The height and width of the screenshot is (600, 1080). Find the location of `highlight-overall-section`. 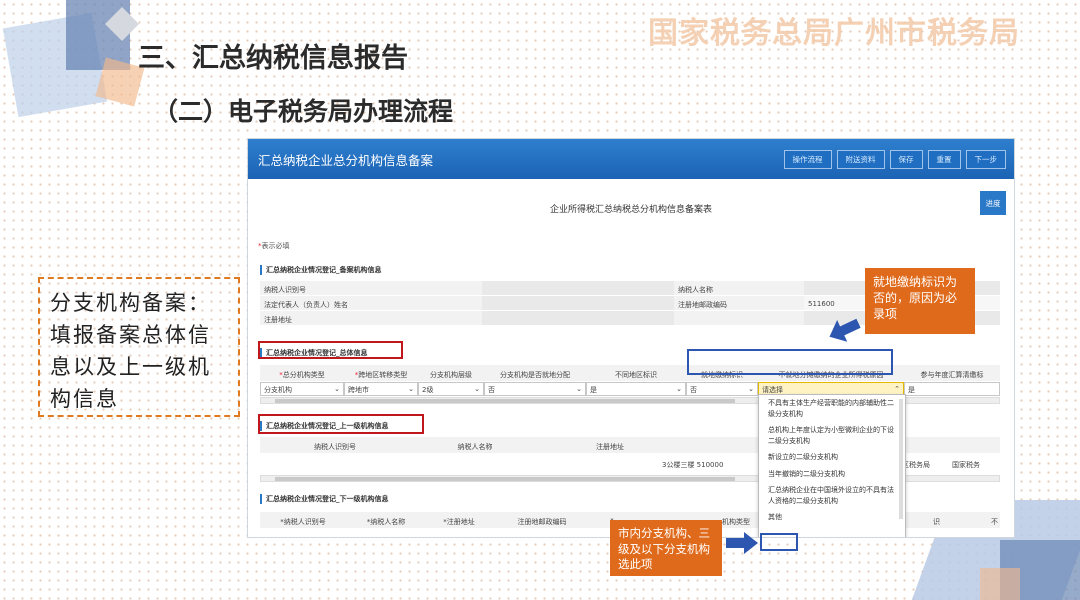

highlight-overall-section is located at coordinates (330, 350).